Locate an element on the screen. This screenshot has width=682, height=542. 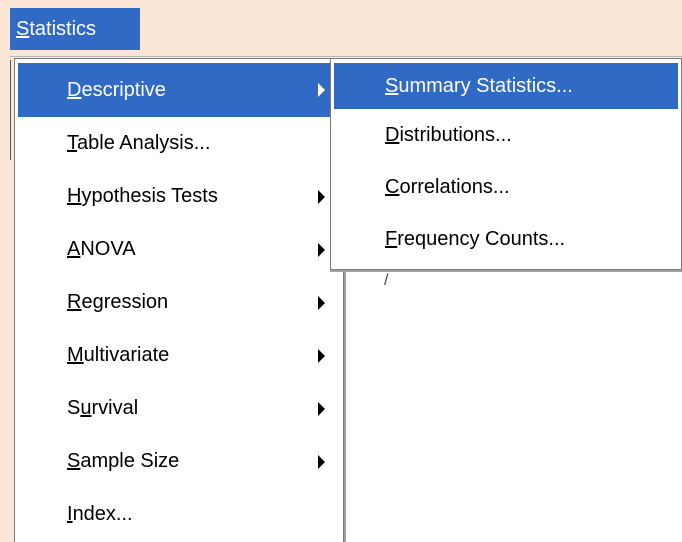
submenu-item-mnemonic: F is located at coordinates (391, 239).